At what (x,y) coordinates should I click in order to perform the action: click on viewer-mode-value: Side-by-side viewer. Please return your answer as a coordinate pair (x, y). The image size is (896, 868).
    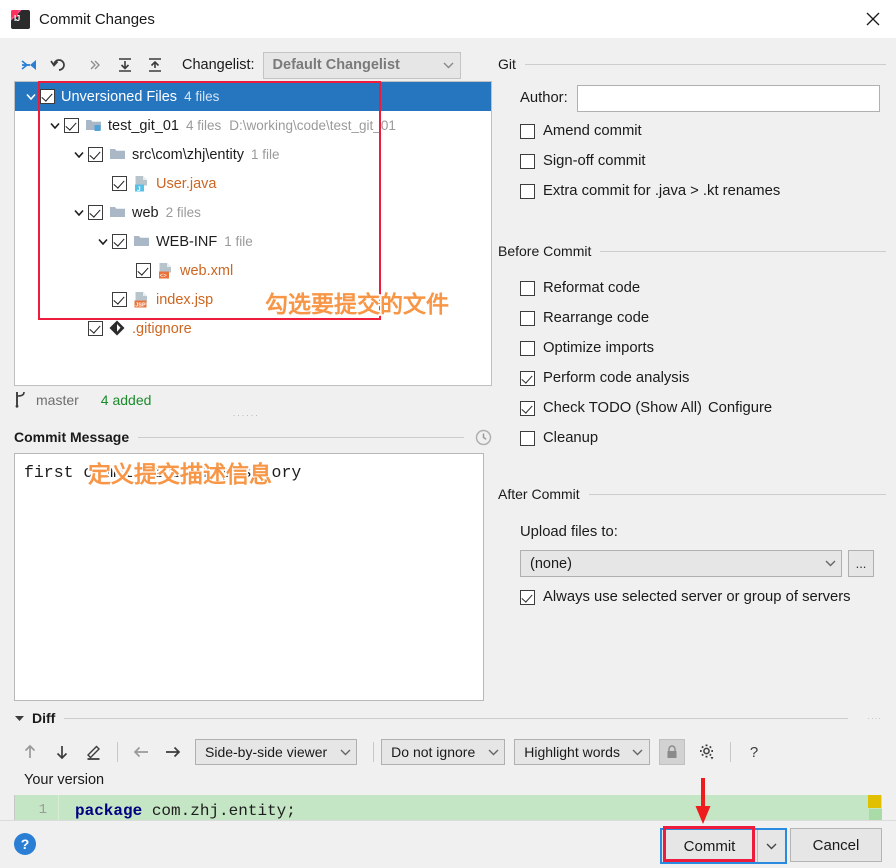
    Looking at the image, I should click on (266, 752).